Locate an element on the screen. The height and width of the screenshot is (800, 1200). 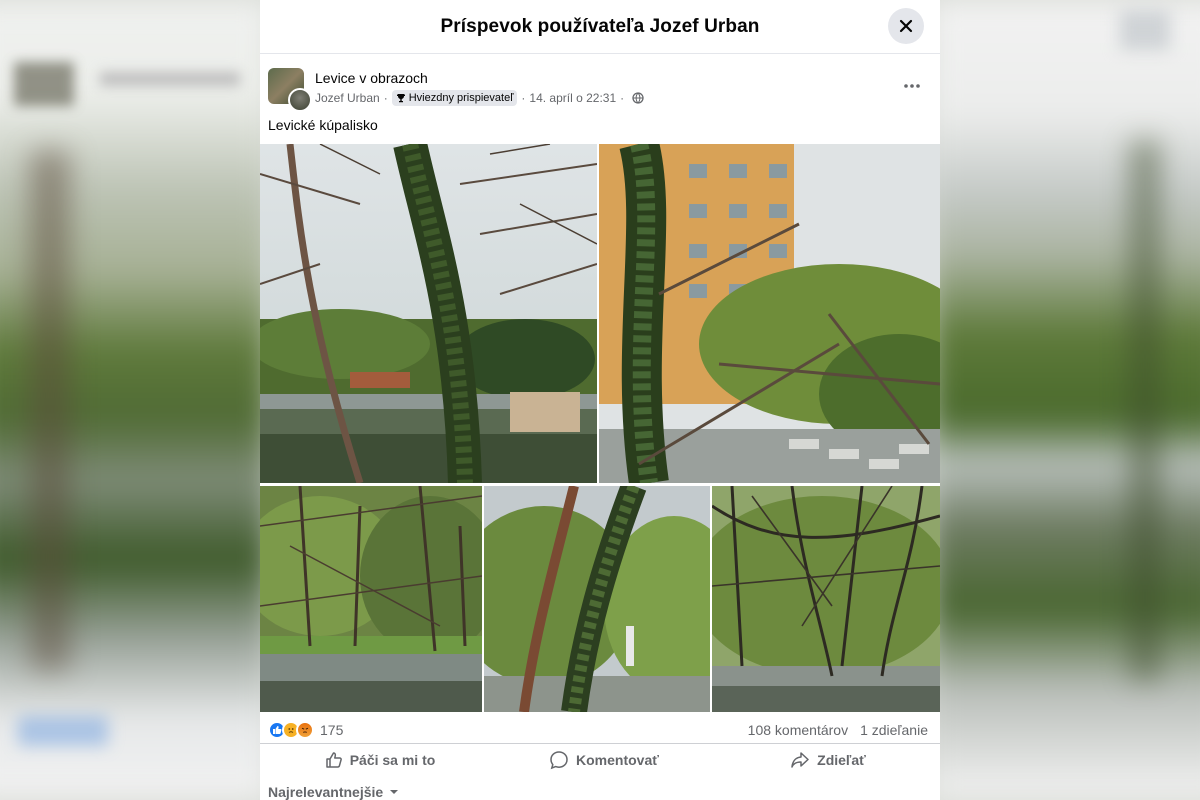
close-icon is located at coordinates (906, 26).